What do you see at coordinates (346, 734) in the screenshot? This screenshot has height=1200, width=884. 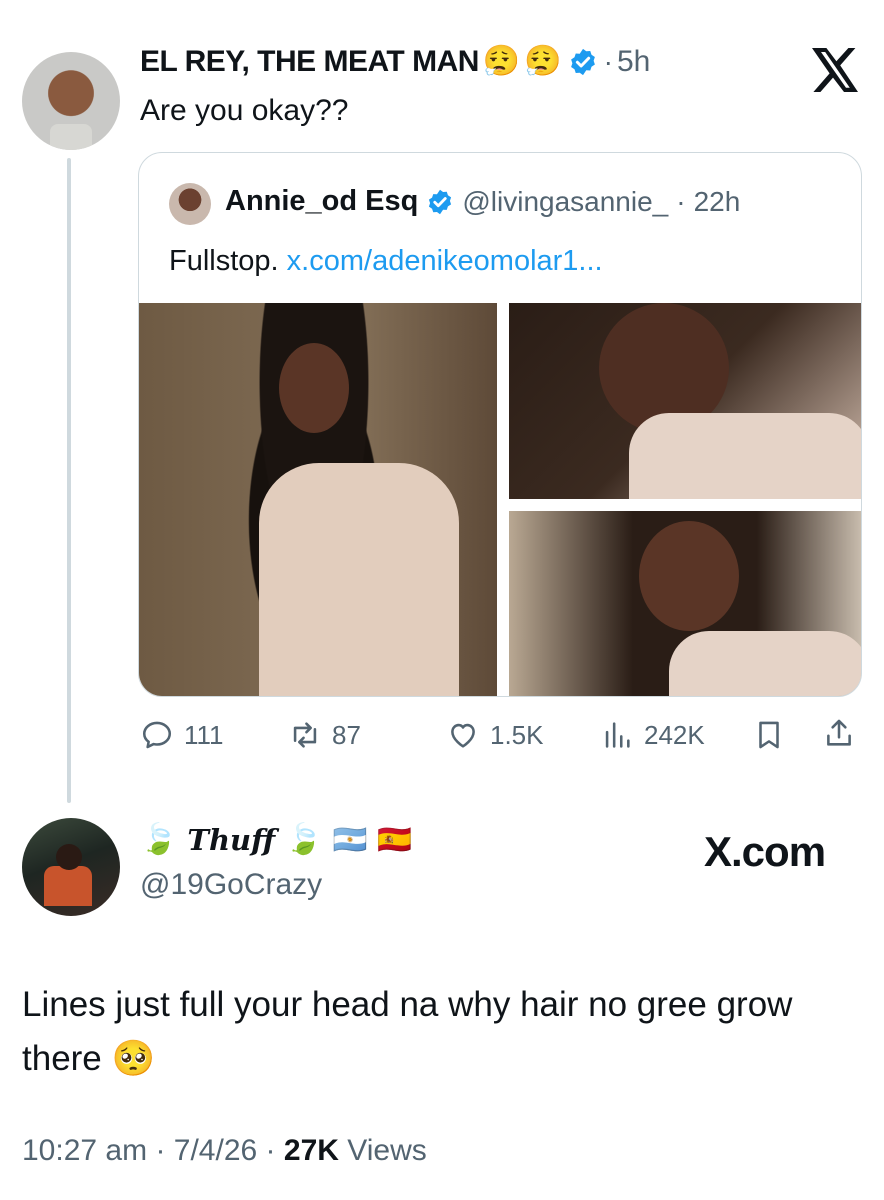 I see `retweet-count: 87` at bounding box center [346, 734].